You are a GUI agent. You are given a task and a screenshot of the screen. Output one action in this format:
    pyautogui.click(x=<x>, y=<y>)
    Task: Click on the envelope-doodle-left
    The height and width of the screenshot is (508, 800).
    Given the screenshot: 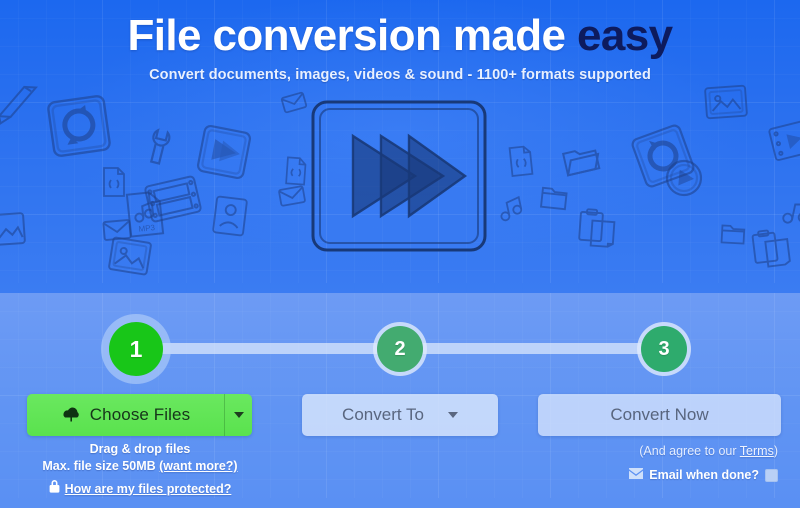 What is the action you would take?
    pyautogui.click(x=117, y=230)
    